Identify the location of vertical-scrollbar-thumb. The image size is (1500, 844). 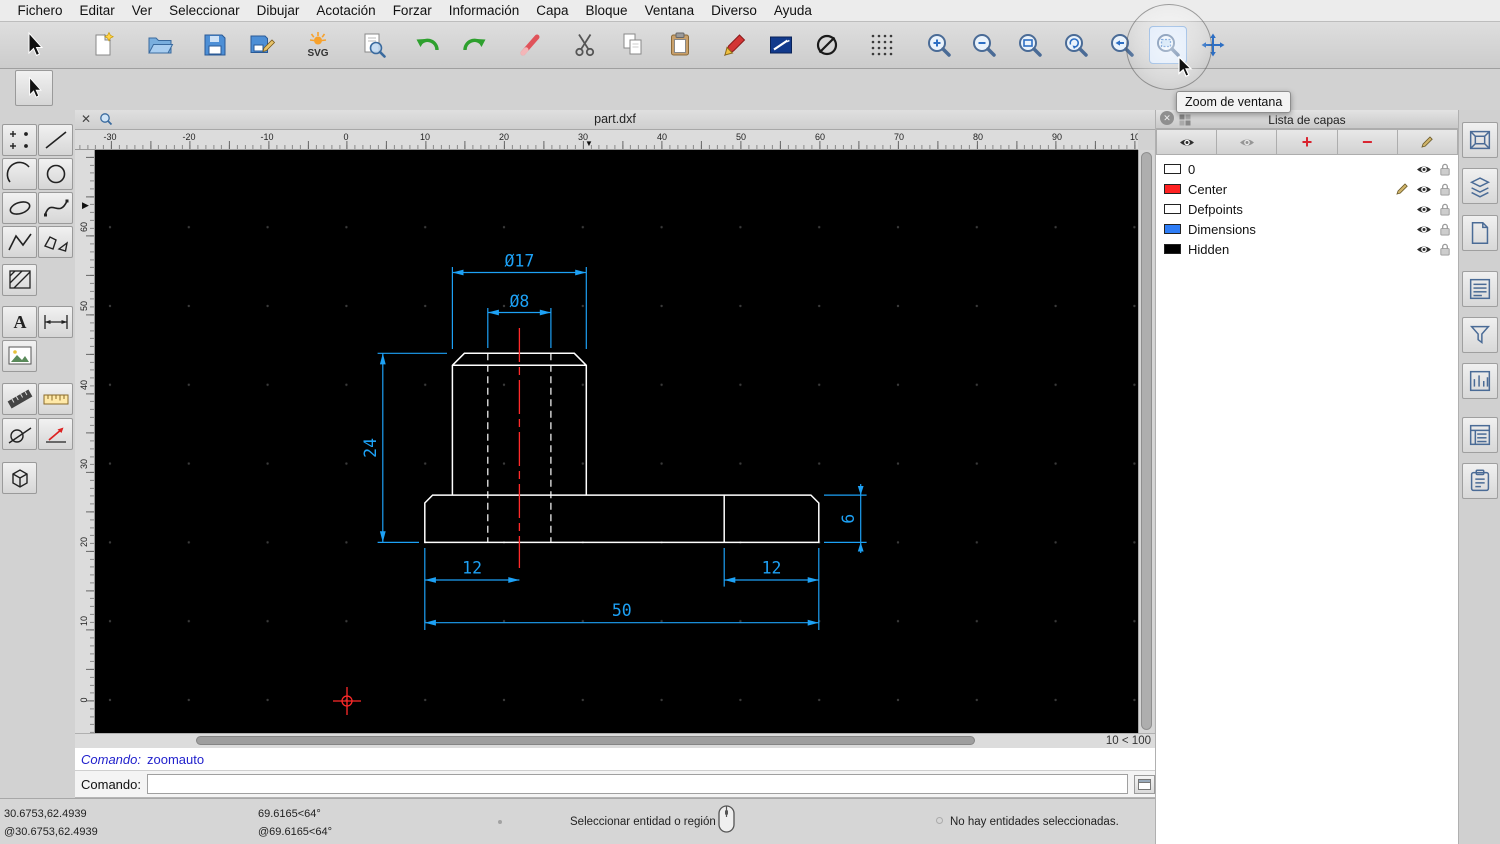
(1146, 441).